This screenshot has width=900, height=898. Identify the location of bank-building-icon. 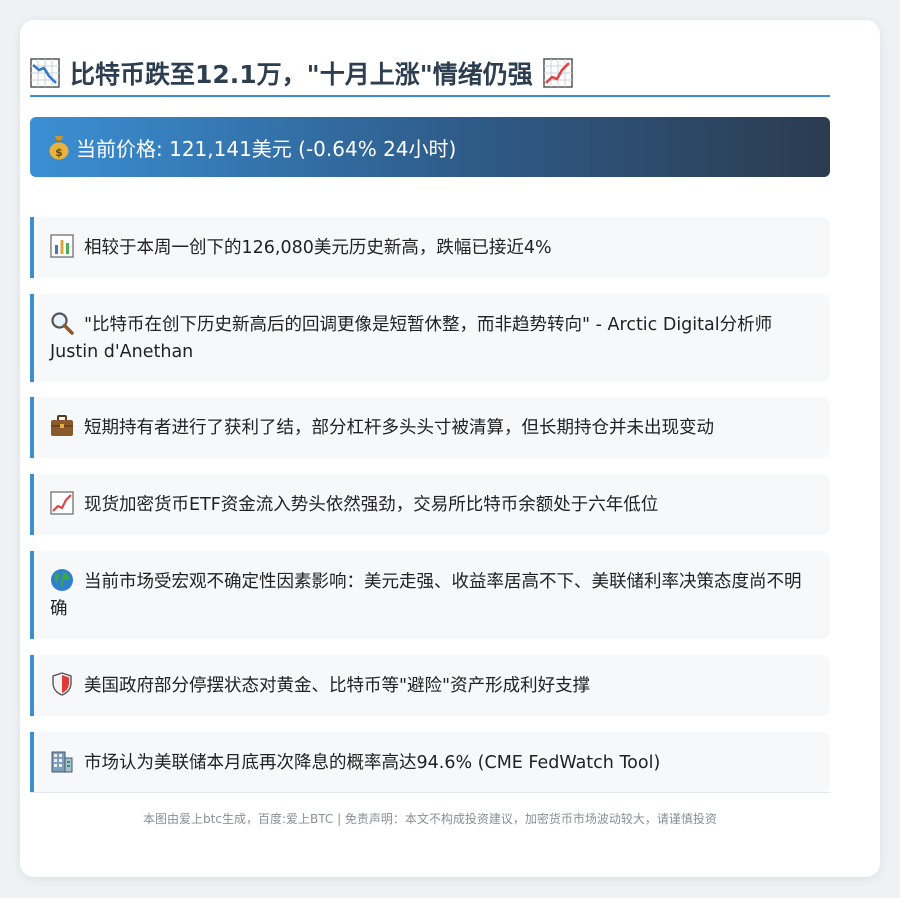
(62, 761).